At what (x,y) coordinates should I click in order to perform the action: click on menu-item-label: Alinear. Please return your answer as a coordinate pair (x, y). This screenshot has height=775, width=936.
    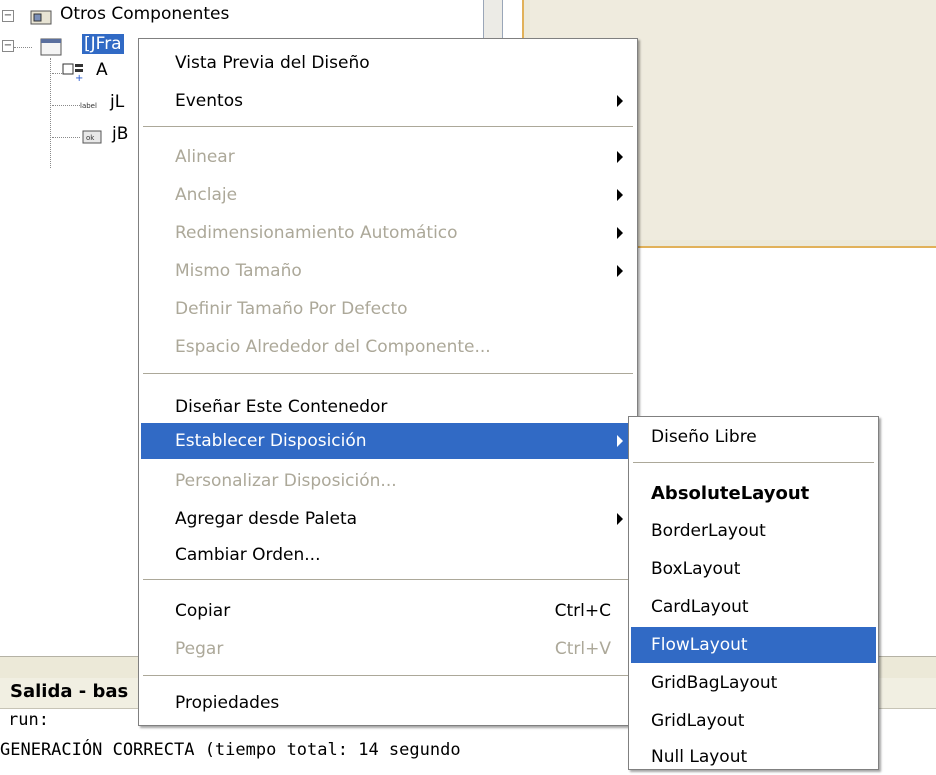
    Looking at the image, I should click on (205, 157).